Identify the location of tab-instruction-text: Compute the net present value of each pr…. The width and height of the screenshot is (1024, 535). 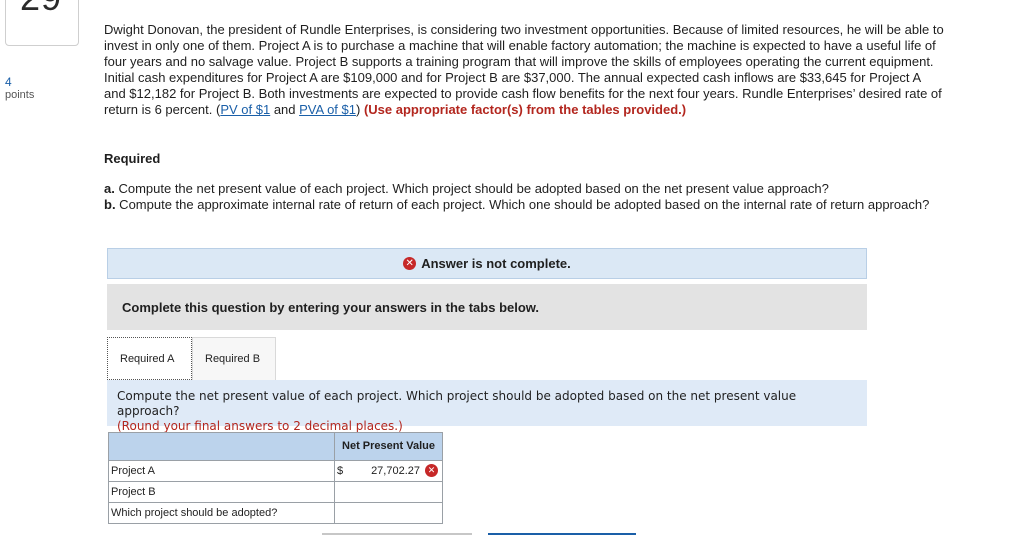
(457, 403).